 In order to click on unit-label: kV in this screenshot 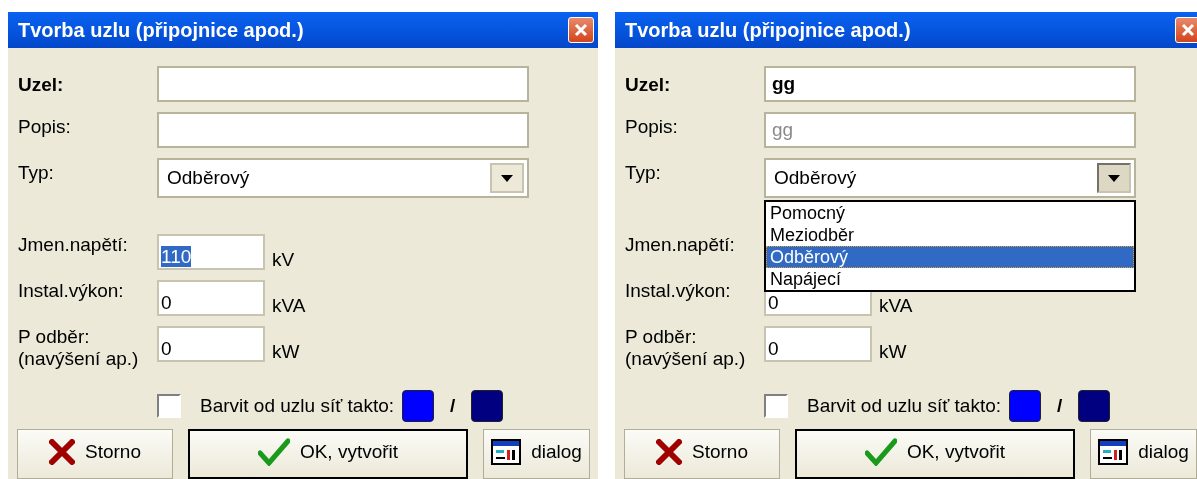, I will do `click(283, 259)`.